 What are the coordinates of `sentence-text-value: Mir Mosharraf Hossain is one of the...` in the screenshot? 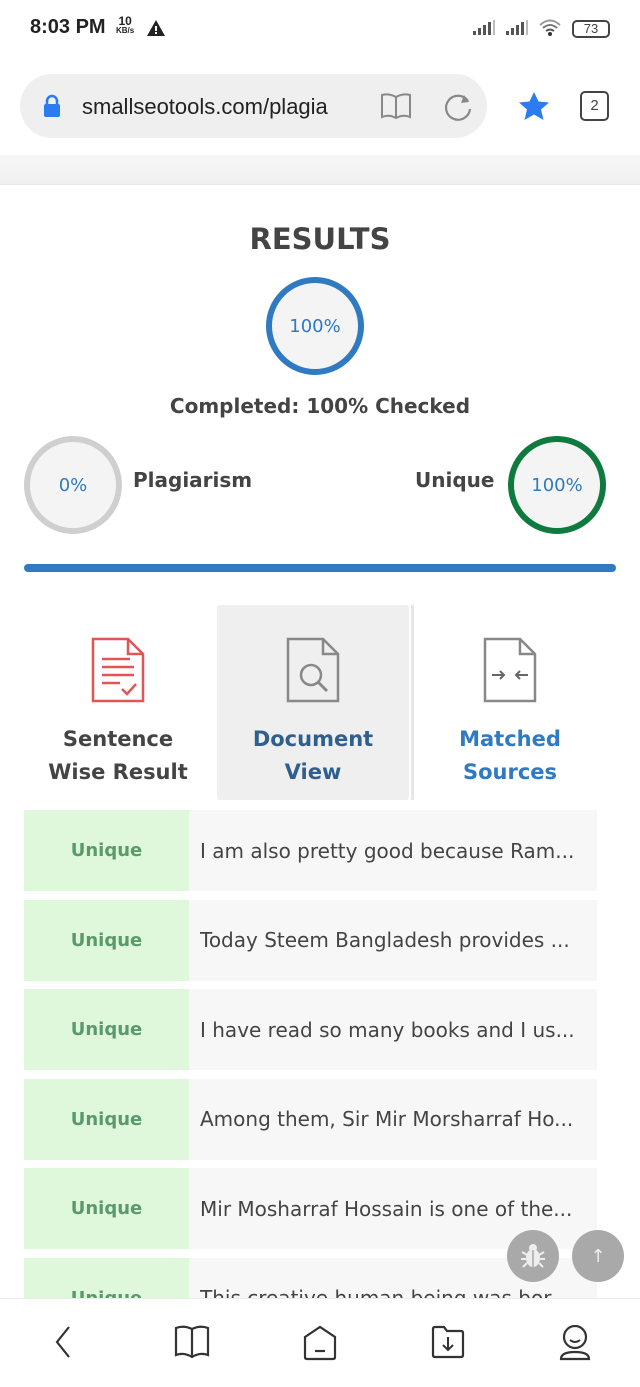 It's located at (386, 1208).